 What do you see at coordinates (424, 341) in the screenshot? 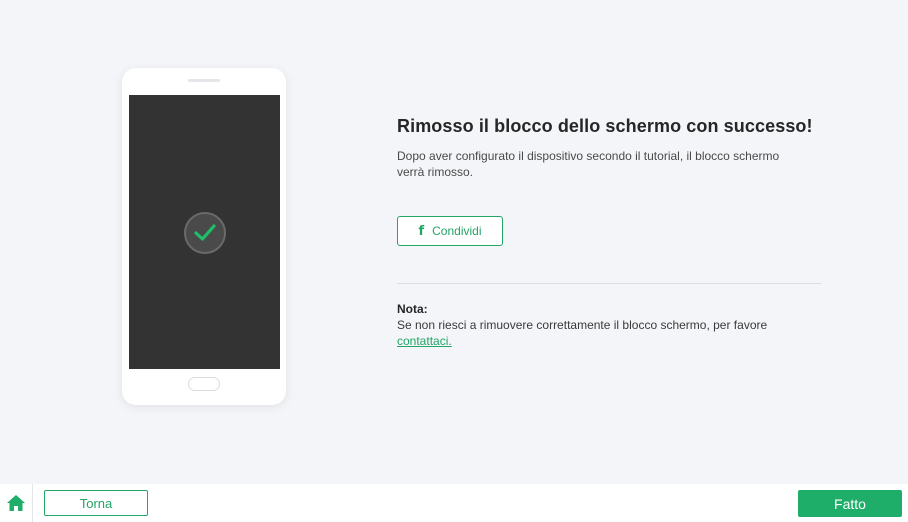
I see `contact-link: contattaci.` at bounding box center [424, 341].